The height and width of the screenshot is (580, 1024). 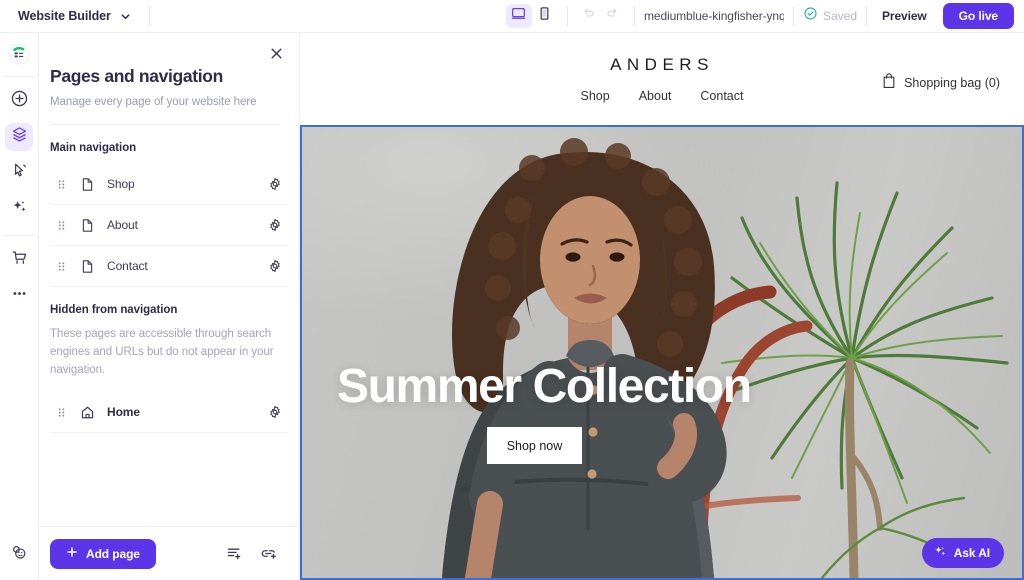 What do you see at coordinates (93, 148) in the screenshot?
I see `main-navigation-heading: Main navigation` at bounding box center [93, 148].